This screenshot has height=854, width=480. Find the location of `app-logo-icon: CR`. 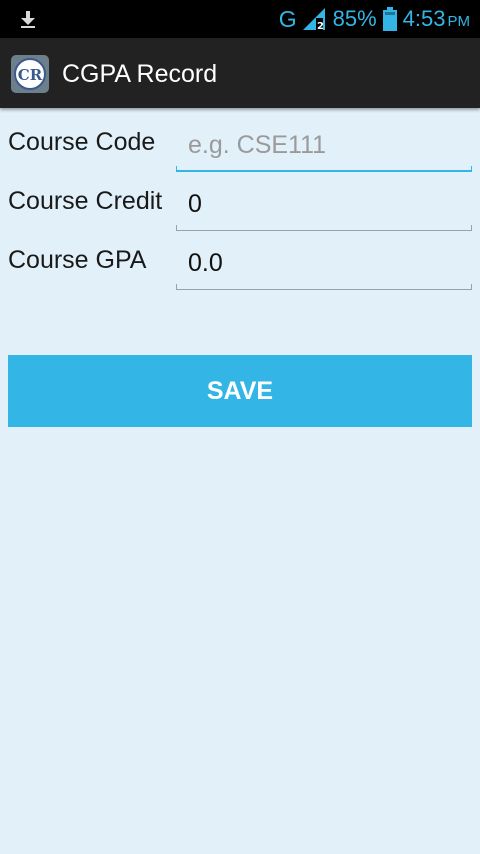

app-logo-icon: CR is located at coordinates (30, 74).